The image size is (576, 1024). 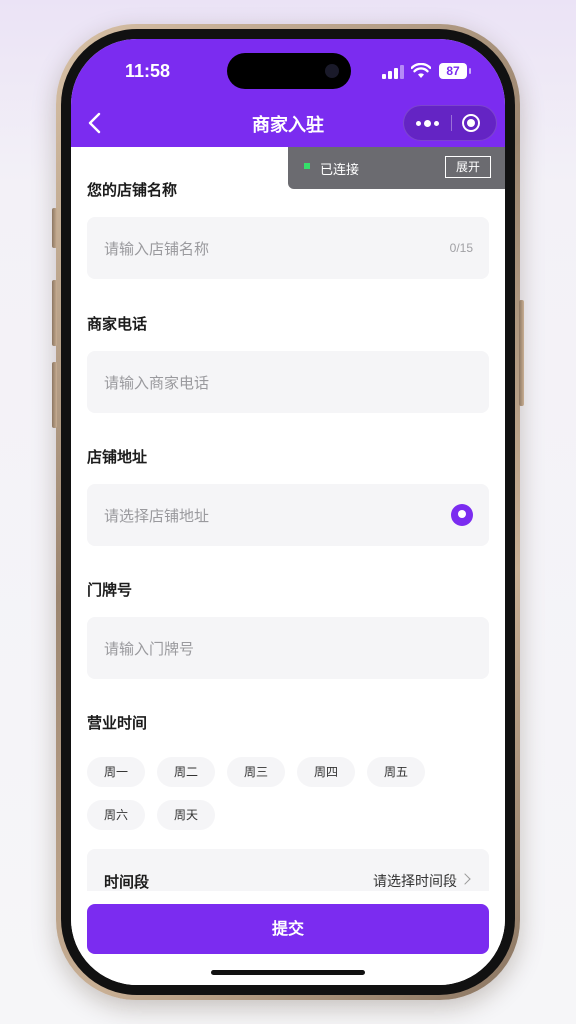 I want to click on shop-name-placeholder: 请输入店铺名称, so click(x=157, y=249).